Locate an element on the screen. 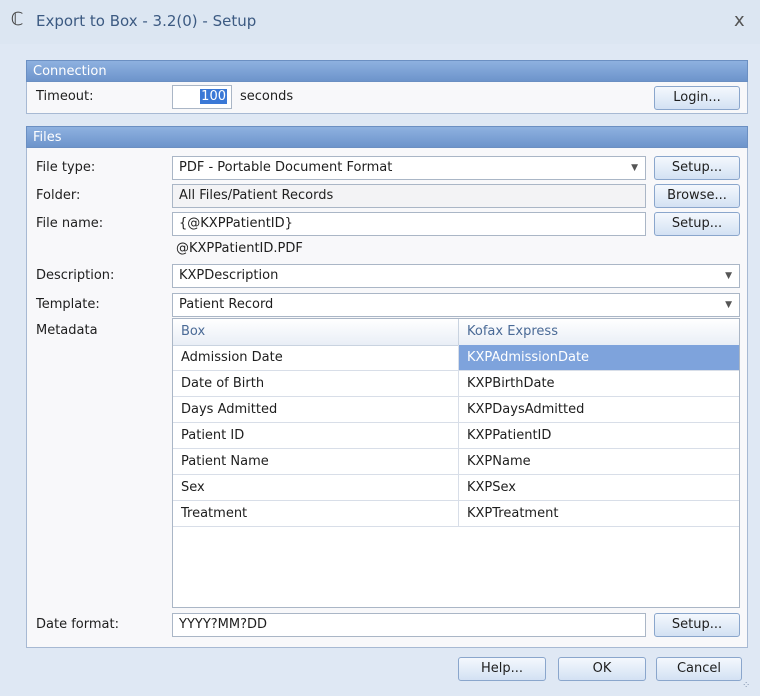 This screenshot has width=760, height=696. table-row: Patient Name KXPName is located at coordinates (456, 462).